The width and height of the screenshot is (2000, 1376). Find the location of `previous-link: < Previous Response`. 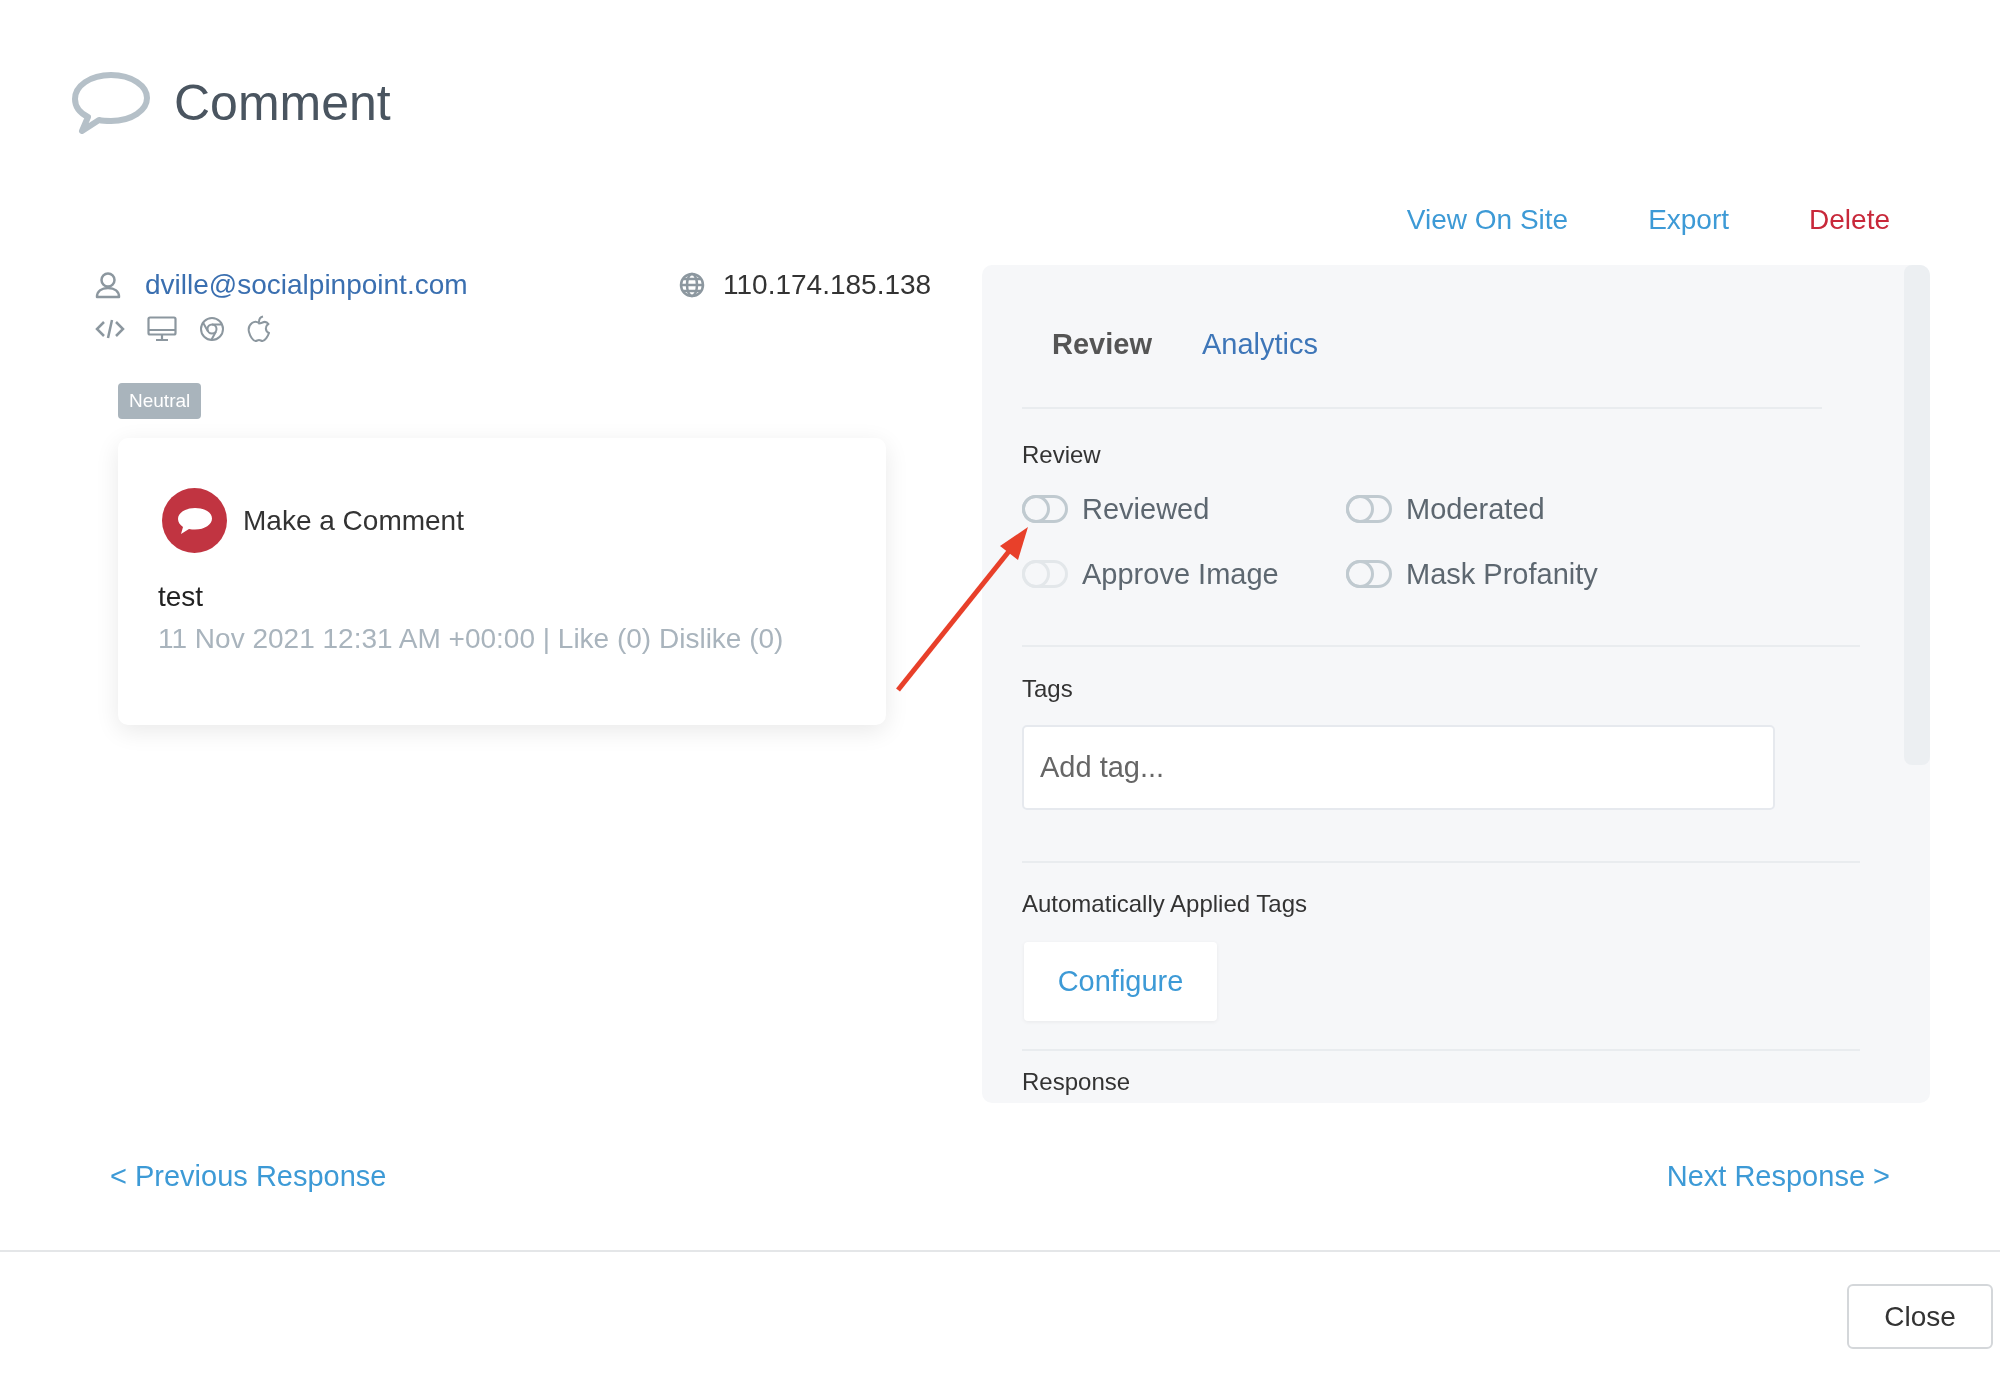

previous-link: < Previous Response is located at coordinates (248, 1176).